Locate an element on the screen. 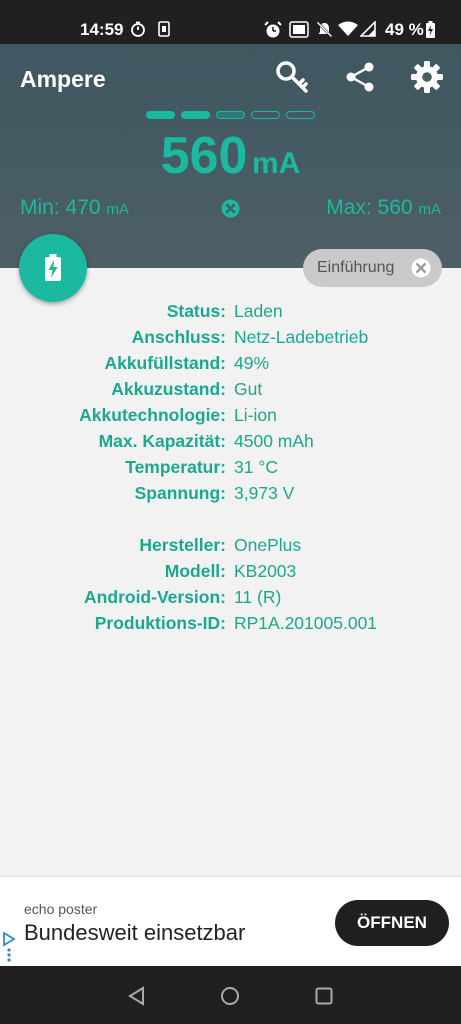 Image resolution: width=461 pixels, height=1024 pixels. nav-bar is located at coordinates (230, 995).